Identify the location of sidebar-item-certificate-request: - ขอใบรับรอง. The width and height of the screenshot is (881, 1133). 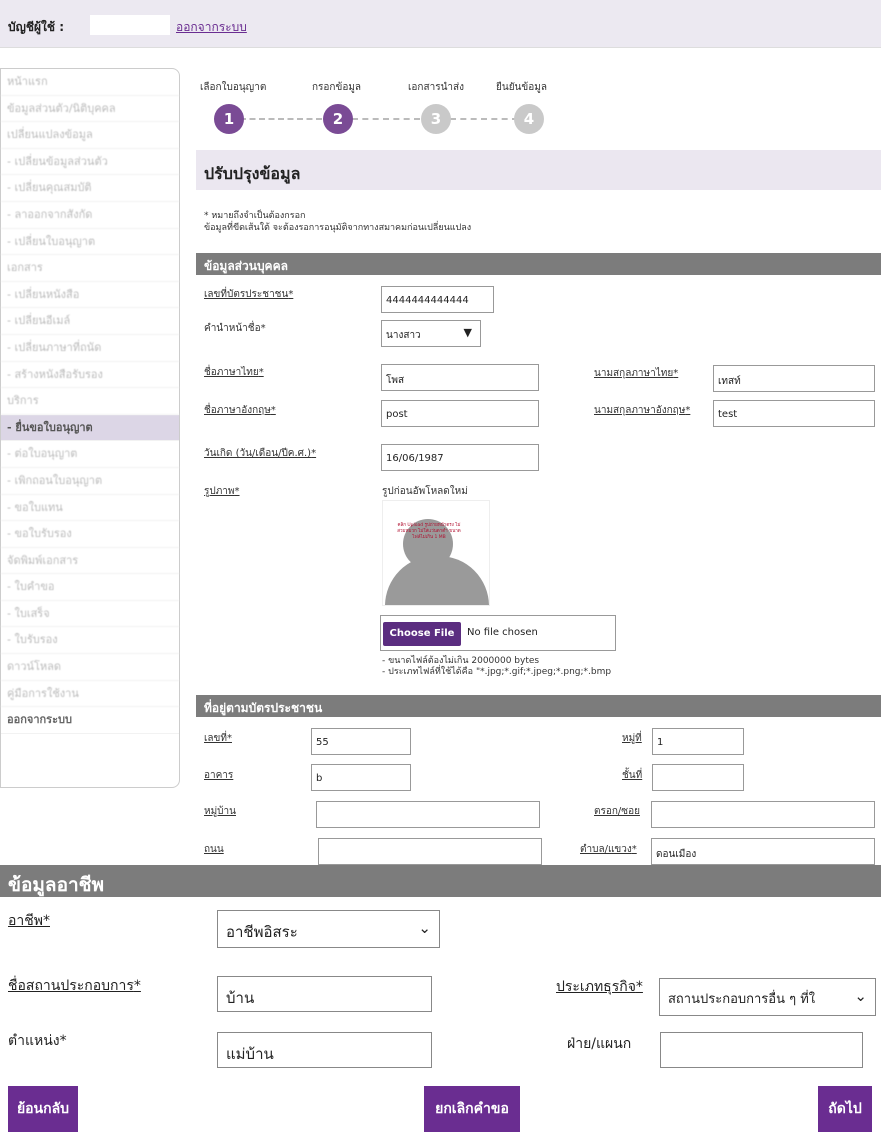
(90, 534).